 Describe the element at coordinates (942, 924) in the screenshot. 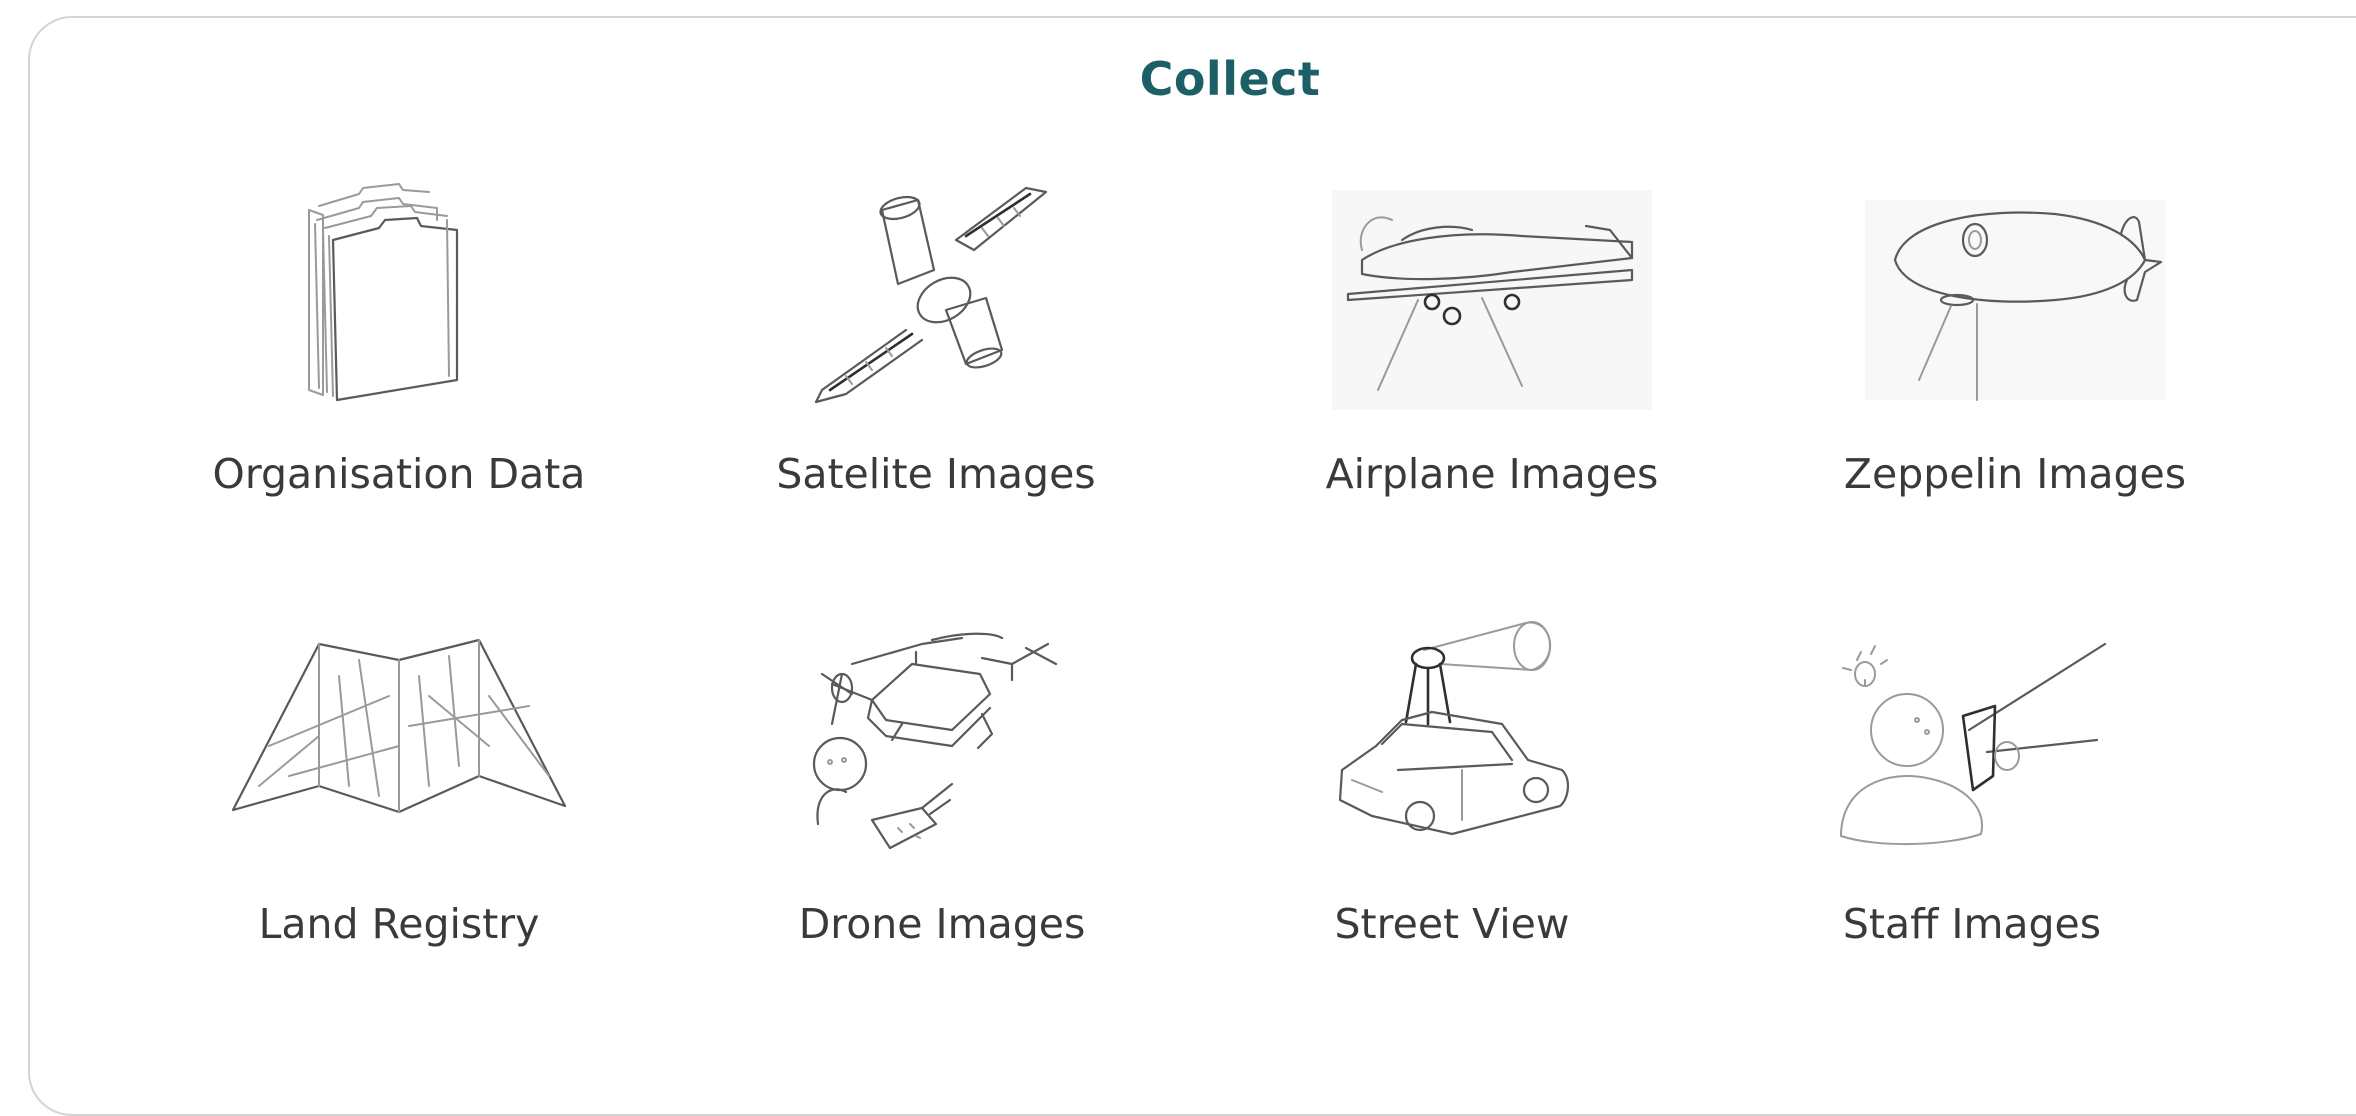

I see `collect-item-label: Drone Images` at that location.